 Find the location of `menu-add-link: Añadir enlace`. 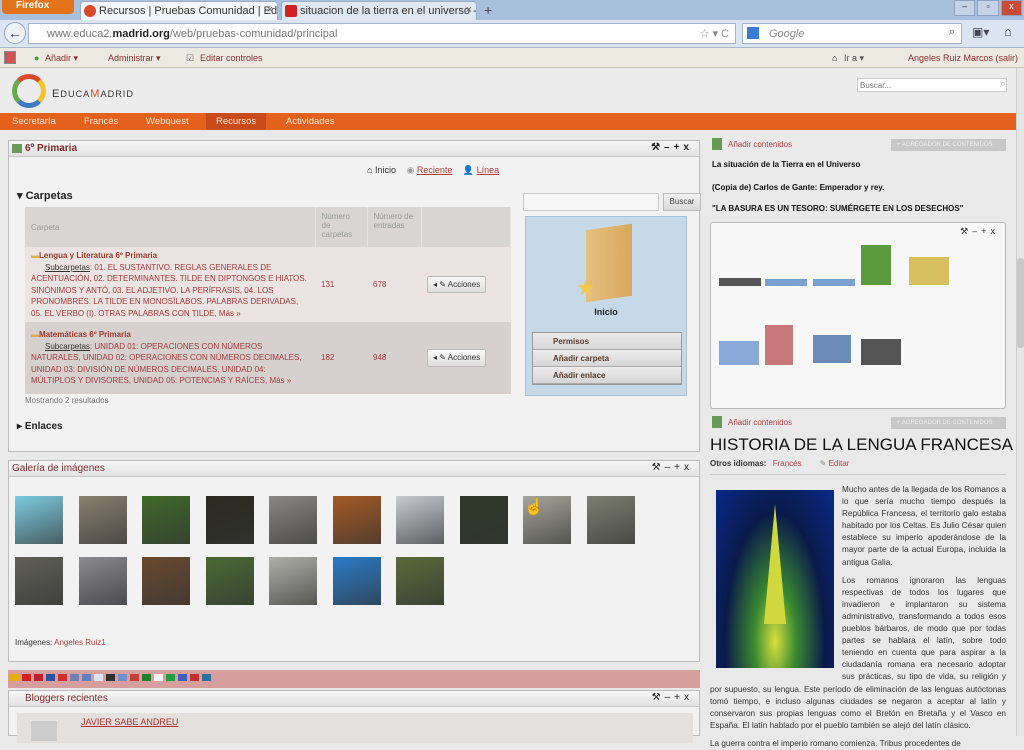

menu-add-link: Añadir enlace is located at coordinates (607, 375).